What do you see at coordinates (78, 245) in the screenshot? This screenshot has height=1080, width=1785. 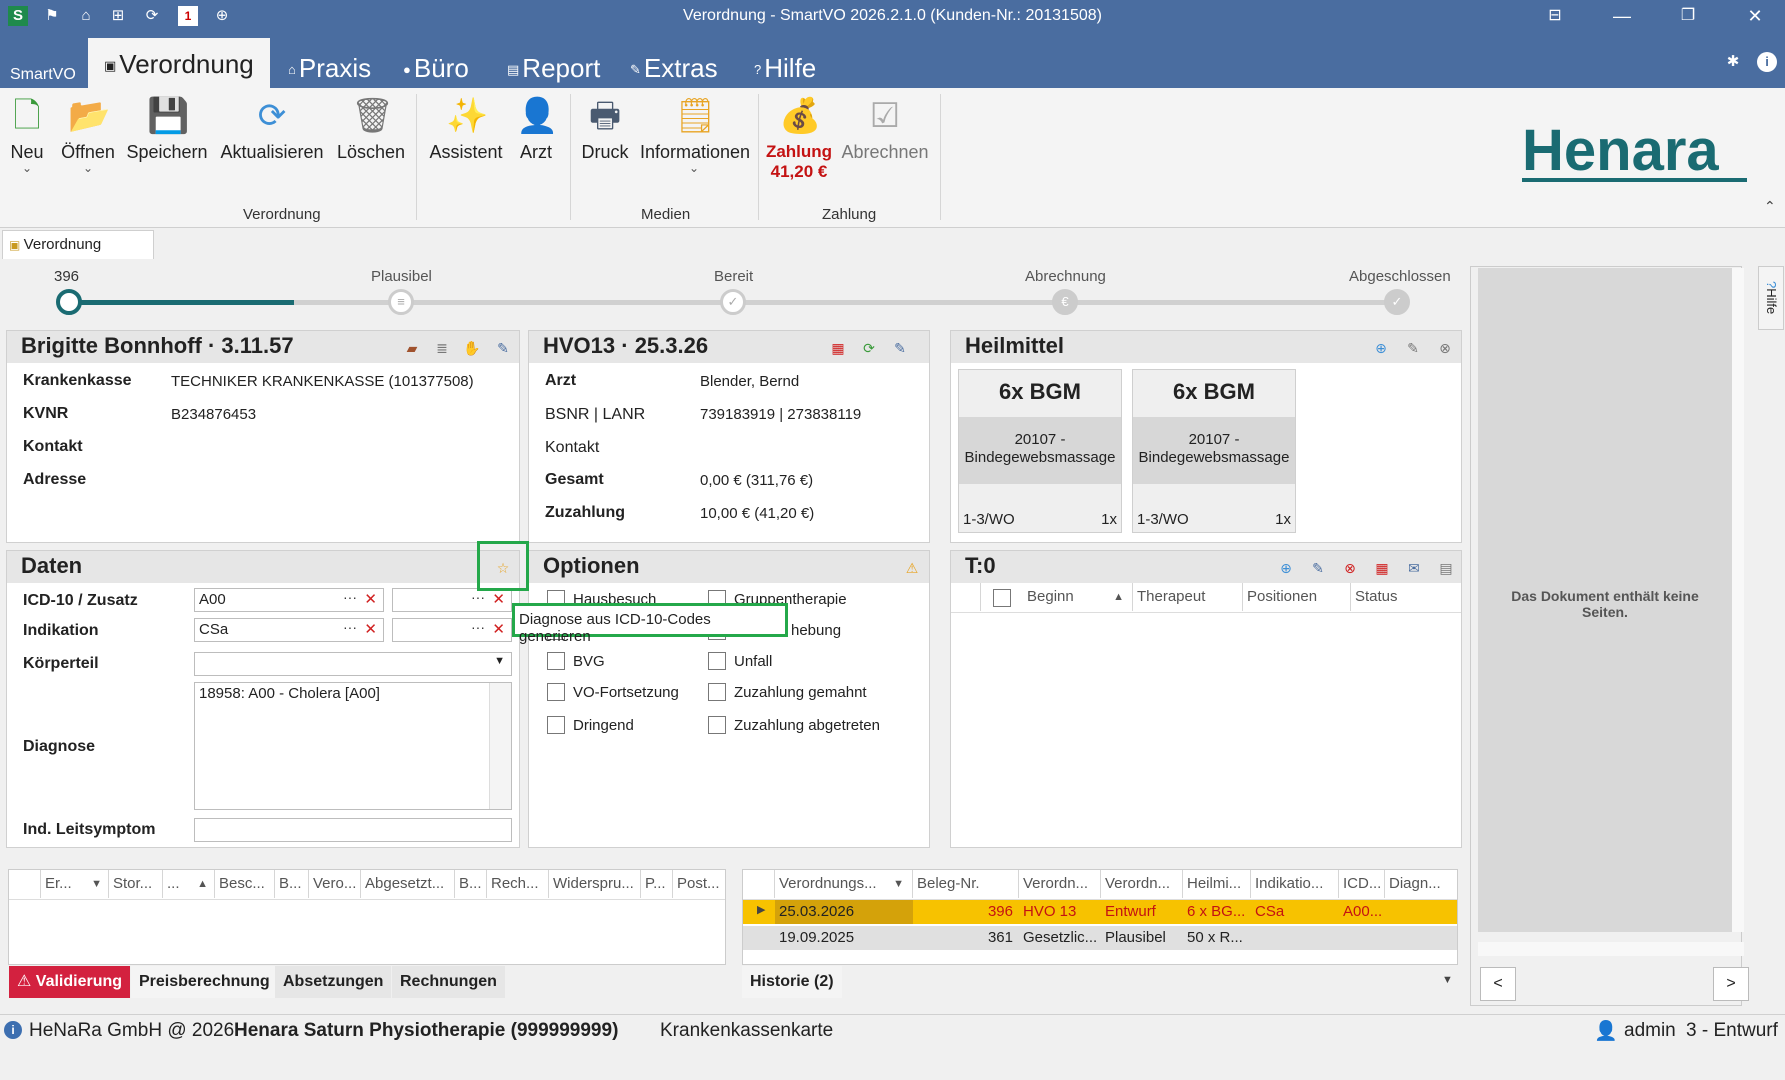 I see `tab-verordnung: ▣ Verordnung` at bounding box center [78, 245].